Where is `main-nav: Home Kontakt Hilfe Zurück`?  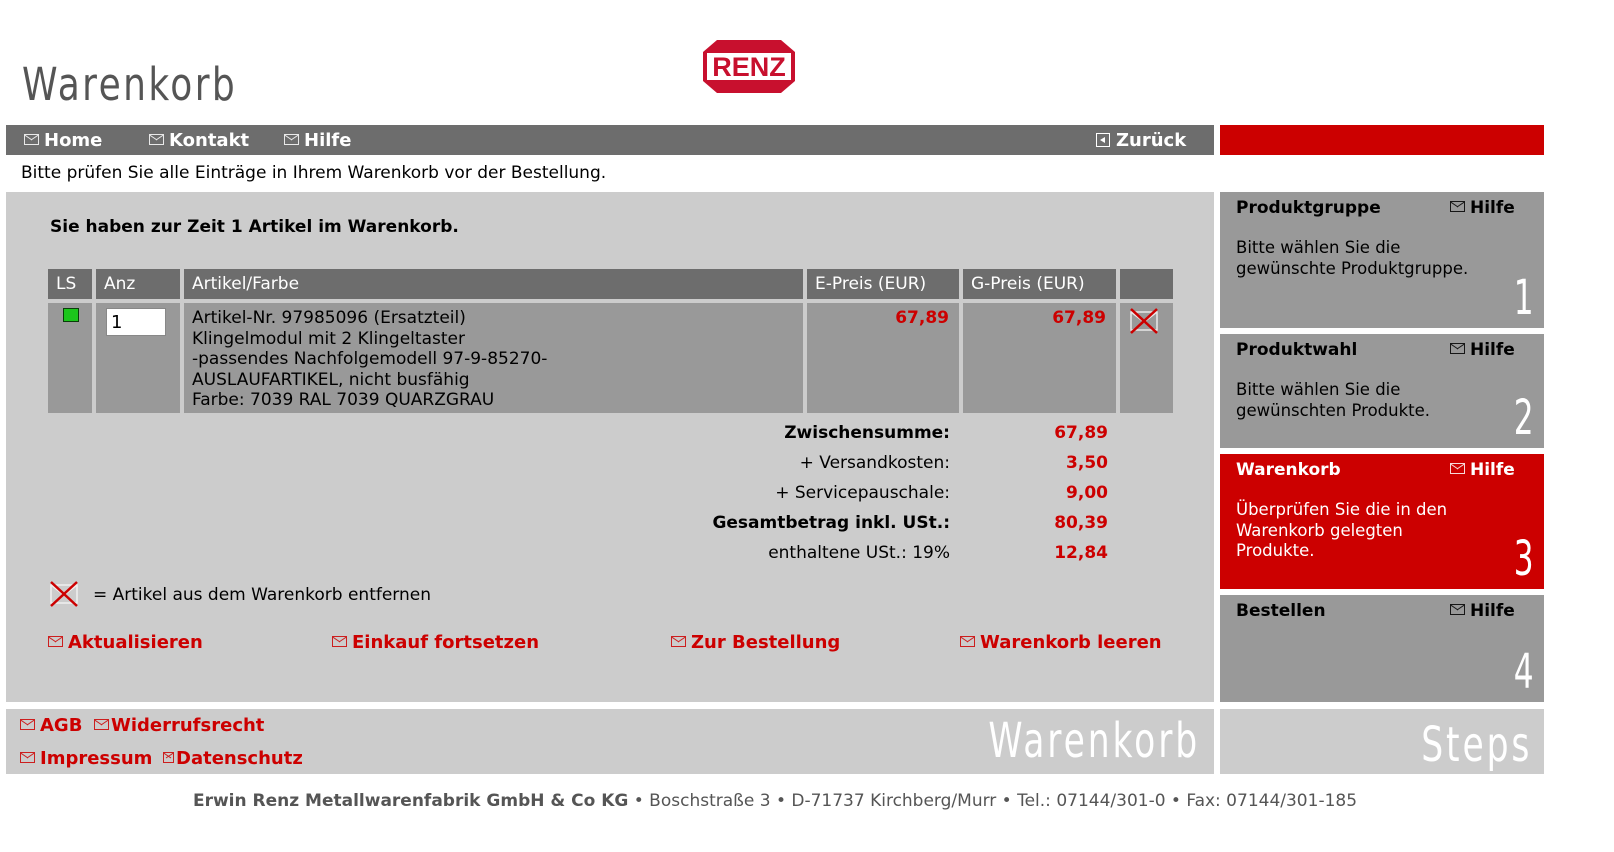
main-nav: Home Kontakt Hilfe Zurück is located at coordinates (610, 140).